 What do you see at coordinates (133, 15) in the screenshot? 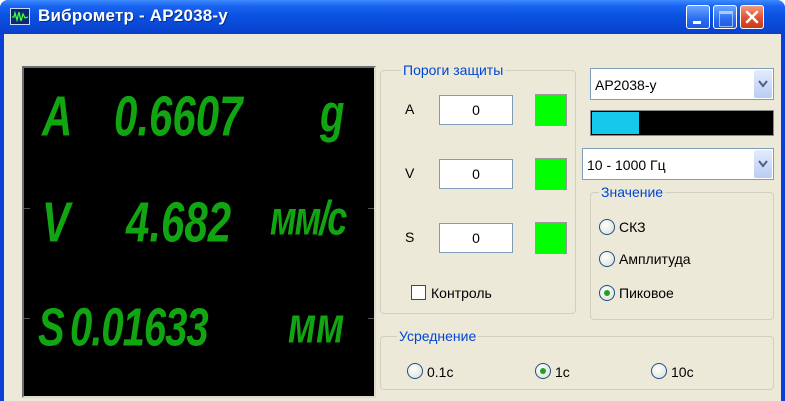
I see `window-title: Виброметр - AP2038-у` at bounding box center [133, 15].